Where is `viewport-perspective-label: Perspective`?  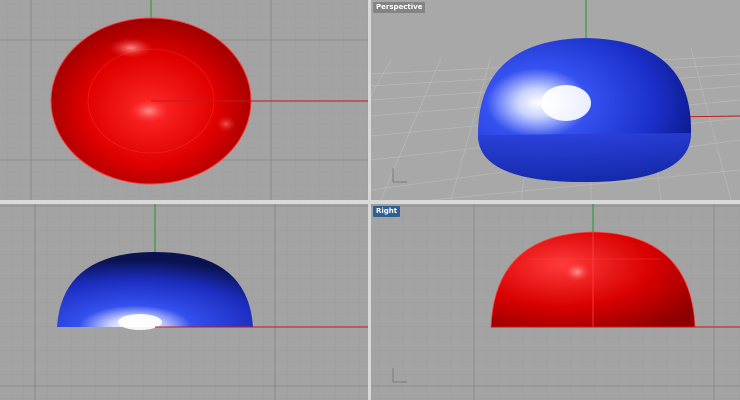 viewport-perspective-label: Perspective is located at coordinates (399, 7).